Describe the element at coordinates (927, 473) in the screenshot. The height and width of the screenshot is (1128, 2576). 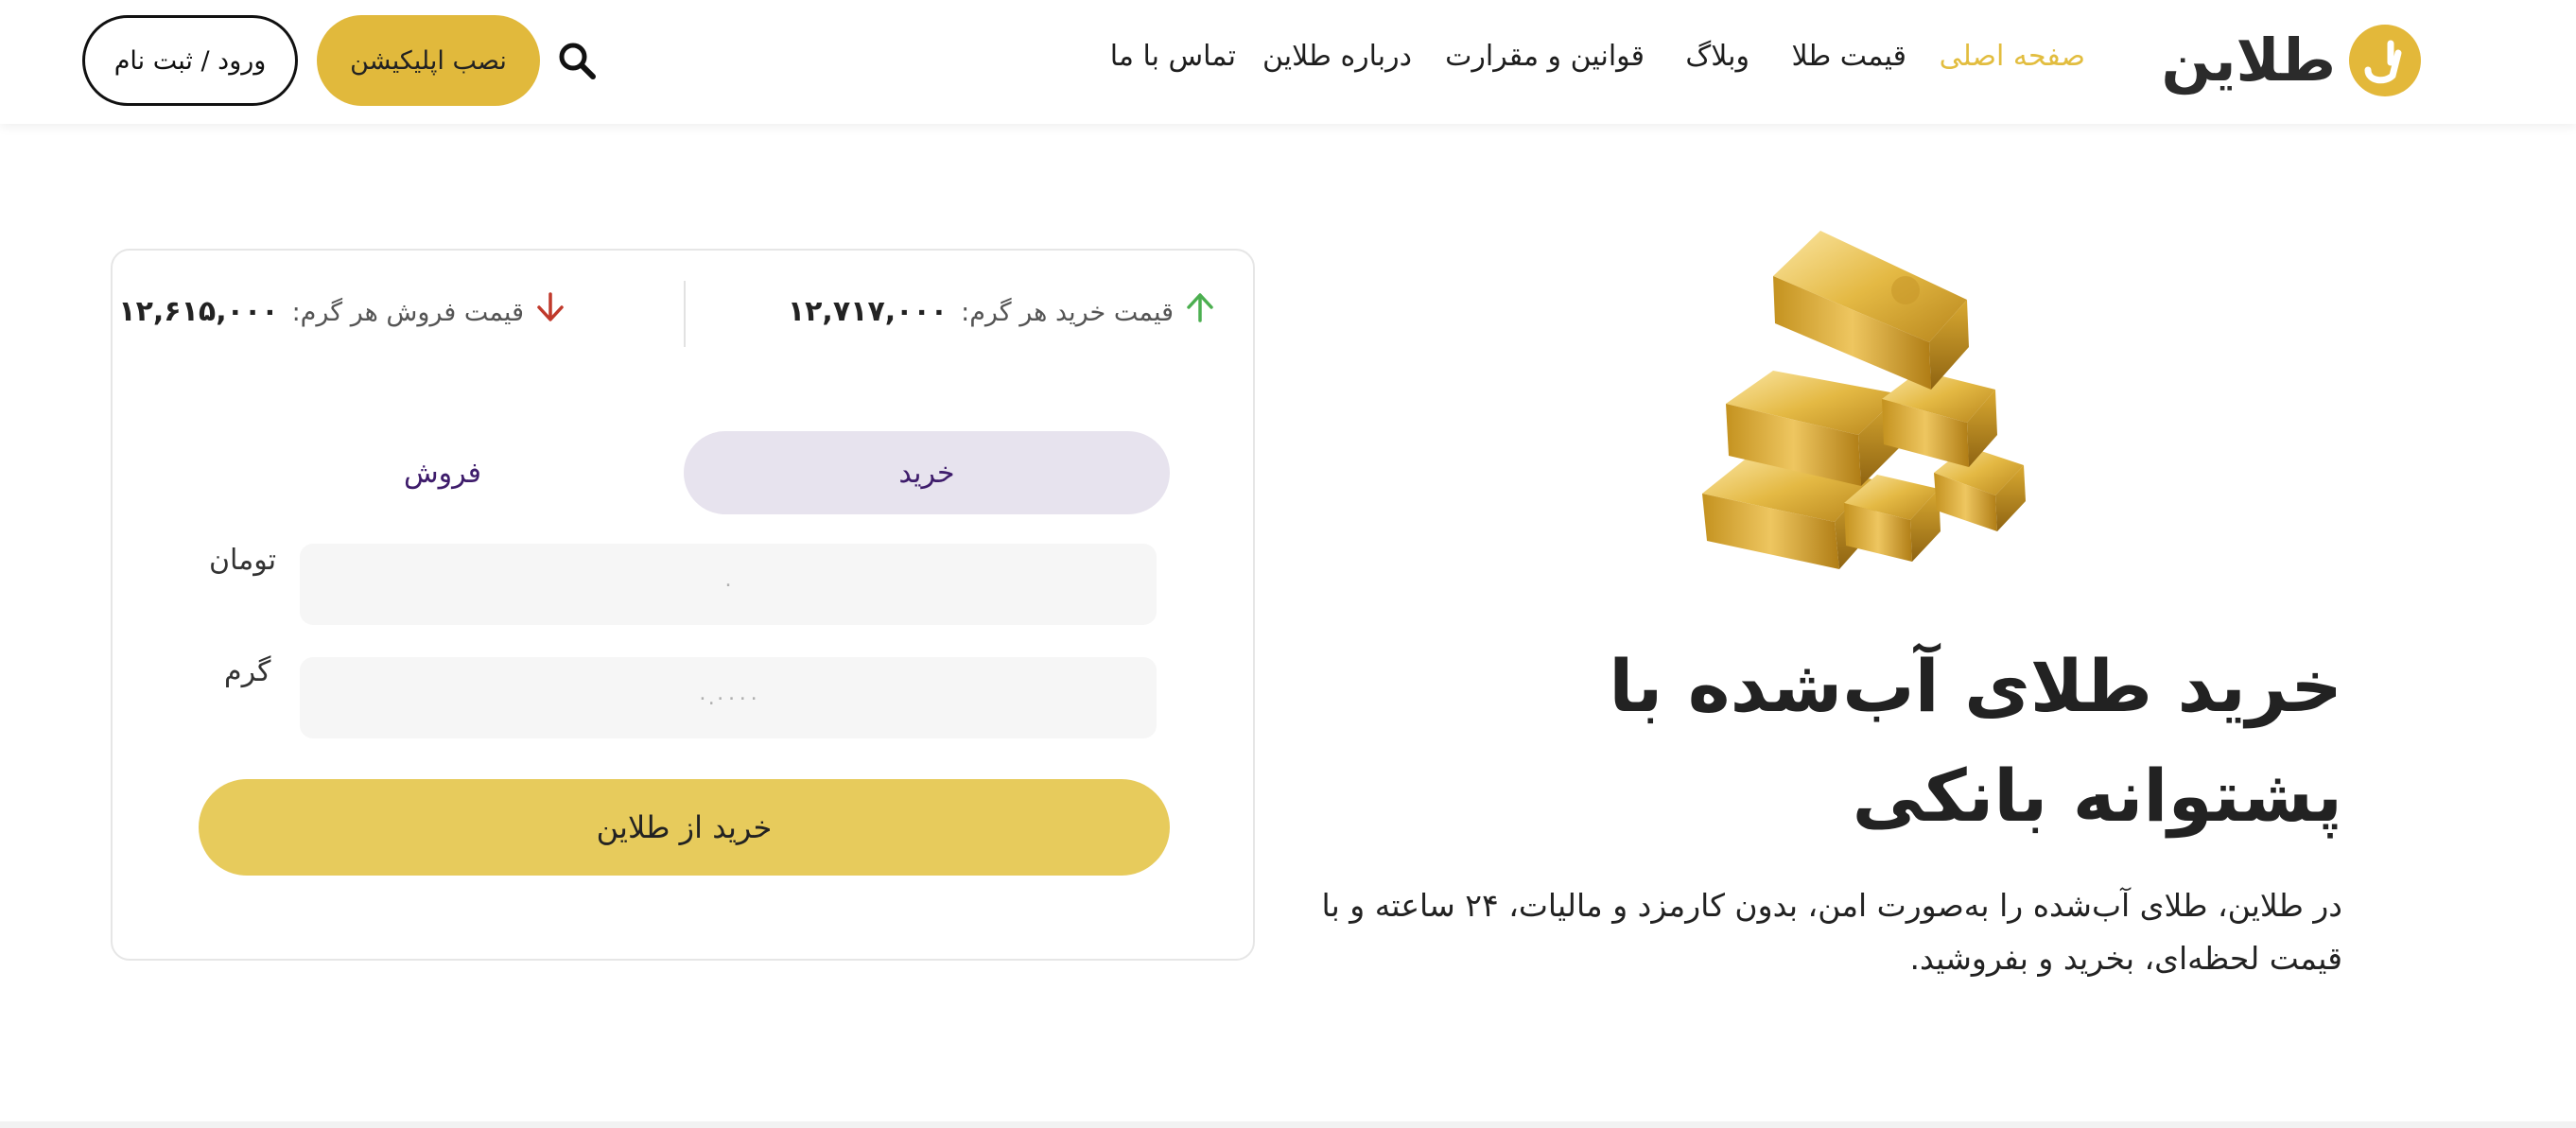
I see `tab-buy: خرید` at that location.